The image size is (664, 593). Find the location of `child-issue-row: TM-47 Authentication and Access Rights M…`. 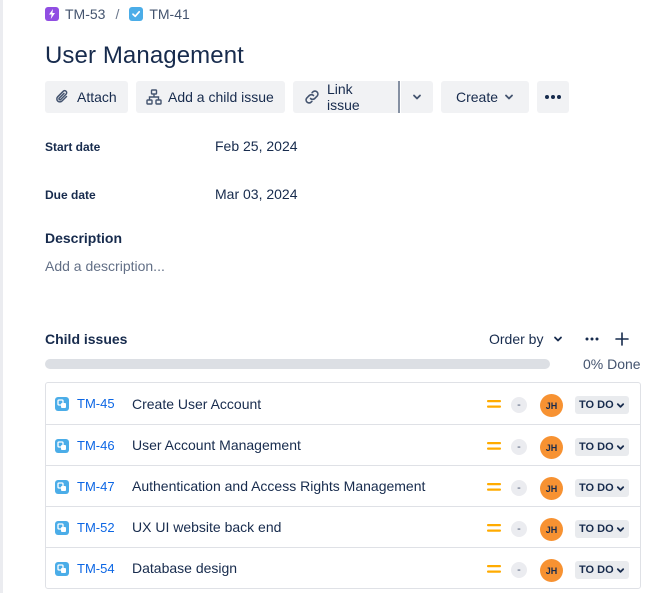

child-issue-row: TM-47 Authentication and Access Rights M… is located at coordinates (343, 485).